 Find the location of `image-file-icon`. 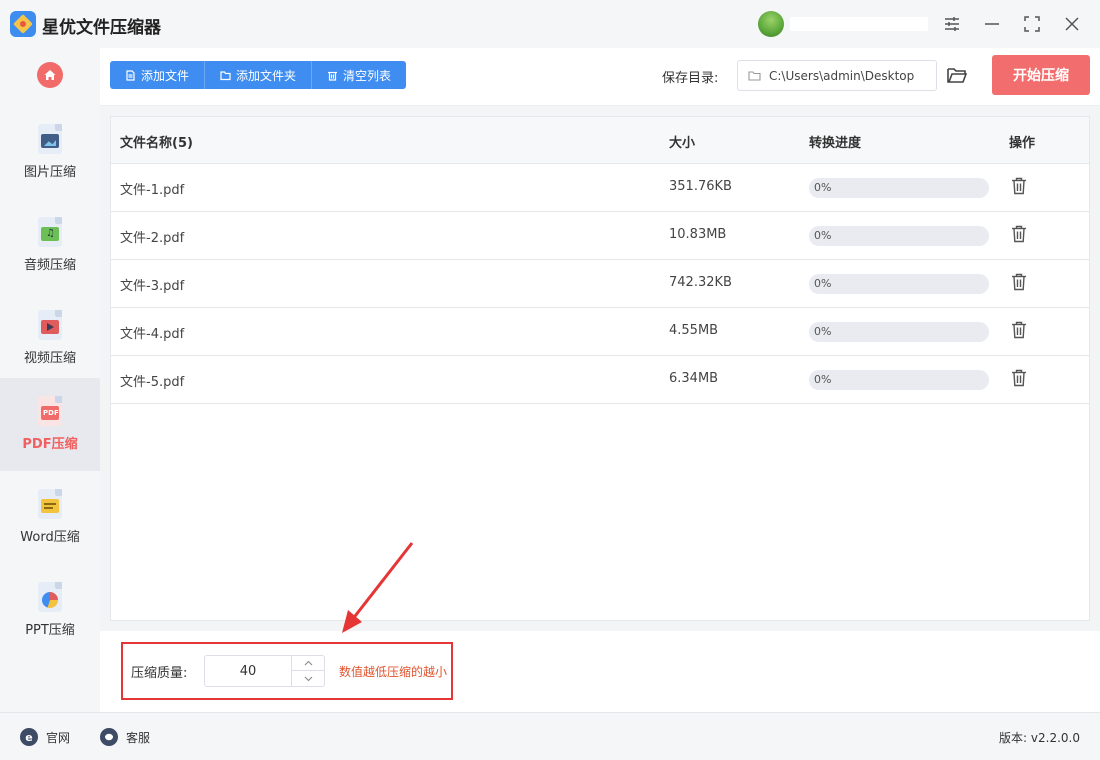

image-file-icon is located at coordinates (50, 139).